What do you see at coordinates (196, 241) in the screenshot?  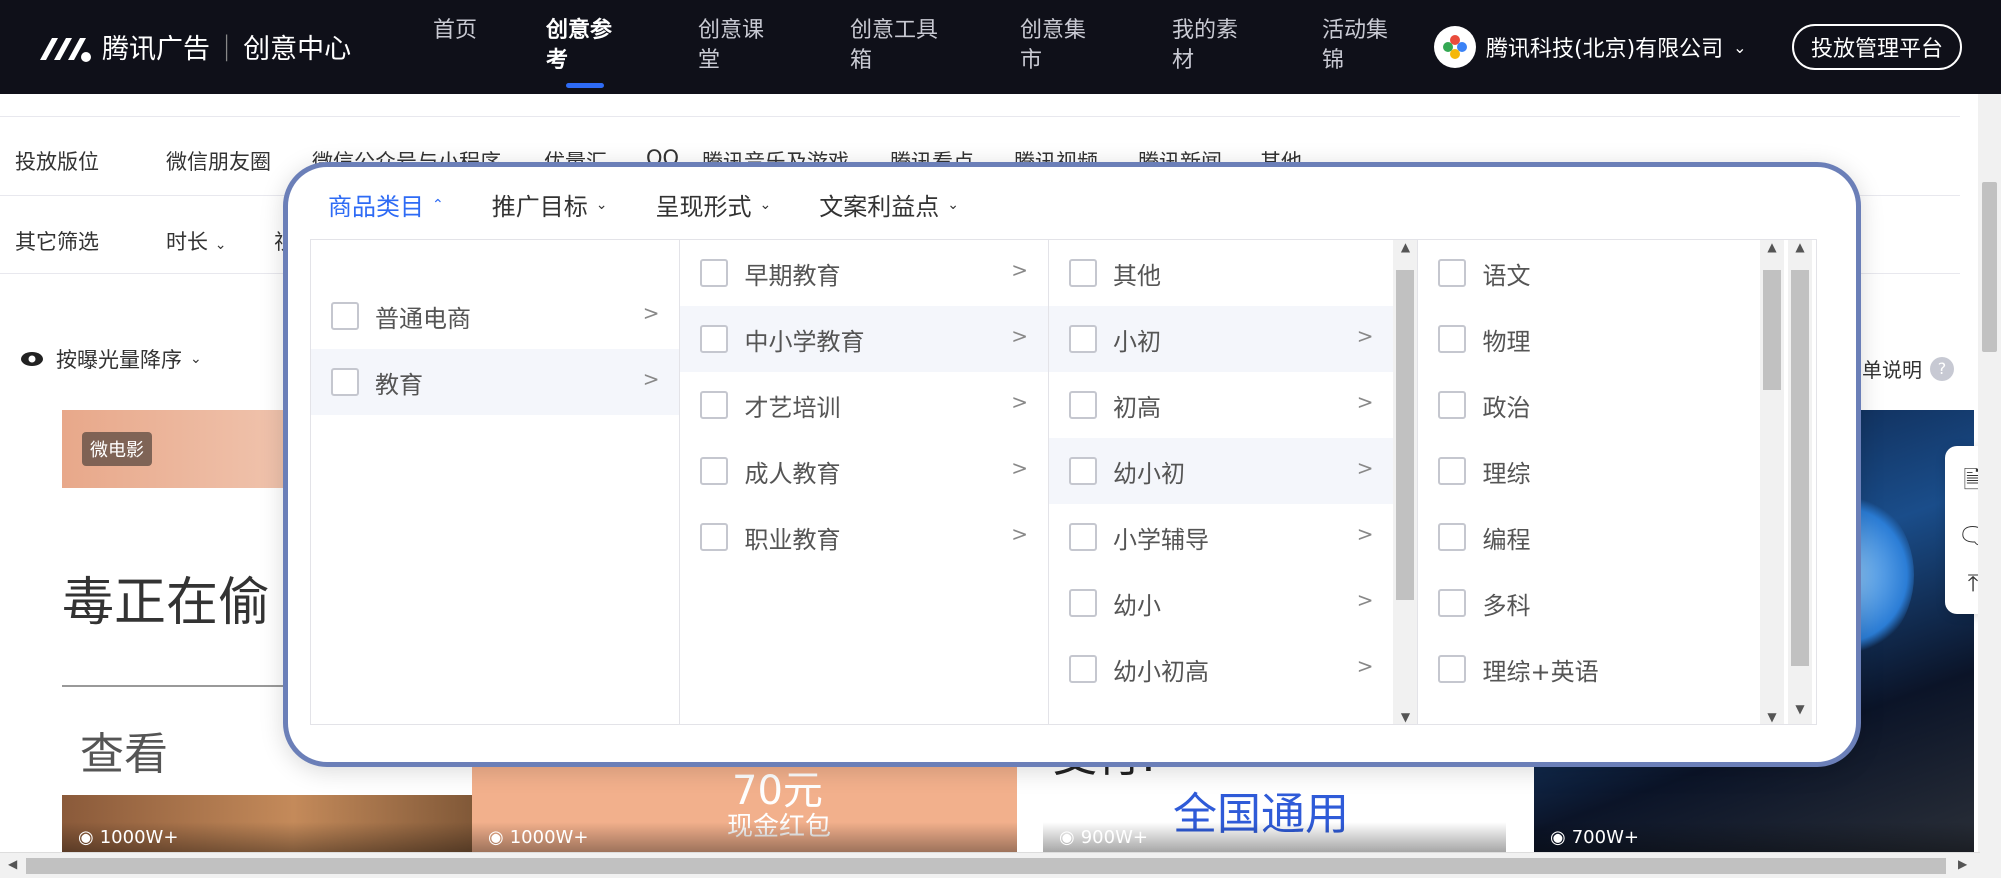 I see `duration-filter: 时长 ⌄` at bounding box center [196, 241].